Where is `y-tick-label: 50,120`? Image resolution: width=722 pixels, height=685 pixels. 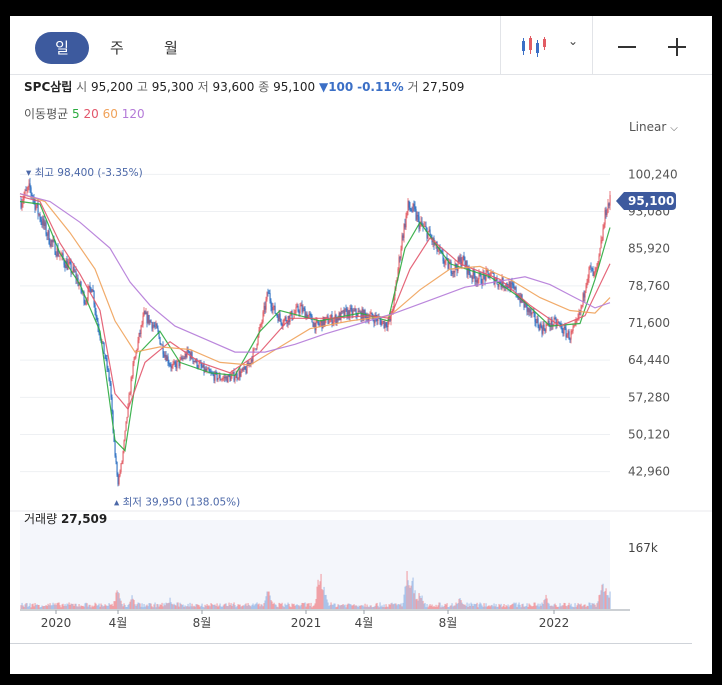 y-tick-label: 50,120 is located at coordinates (649, 434).